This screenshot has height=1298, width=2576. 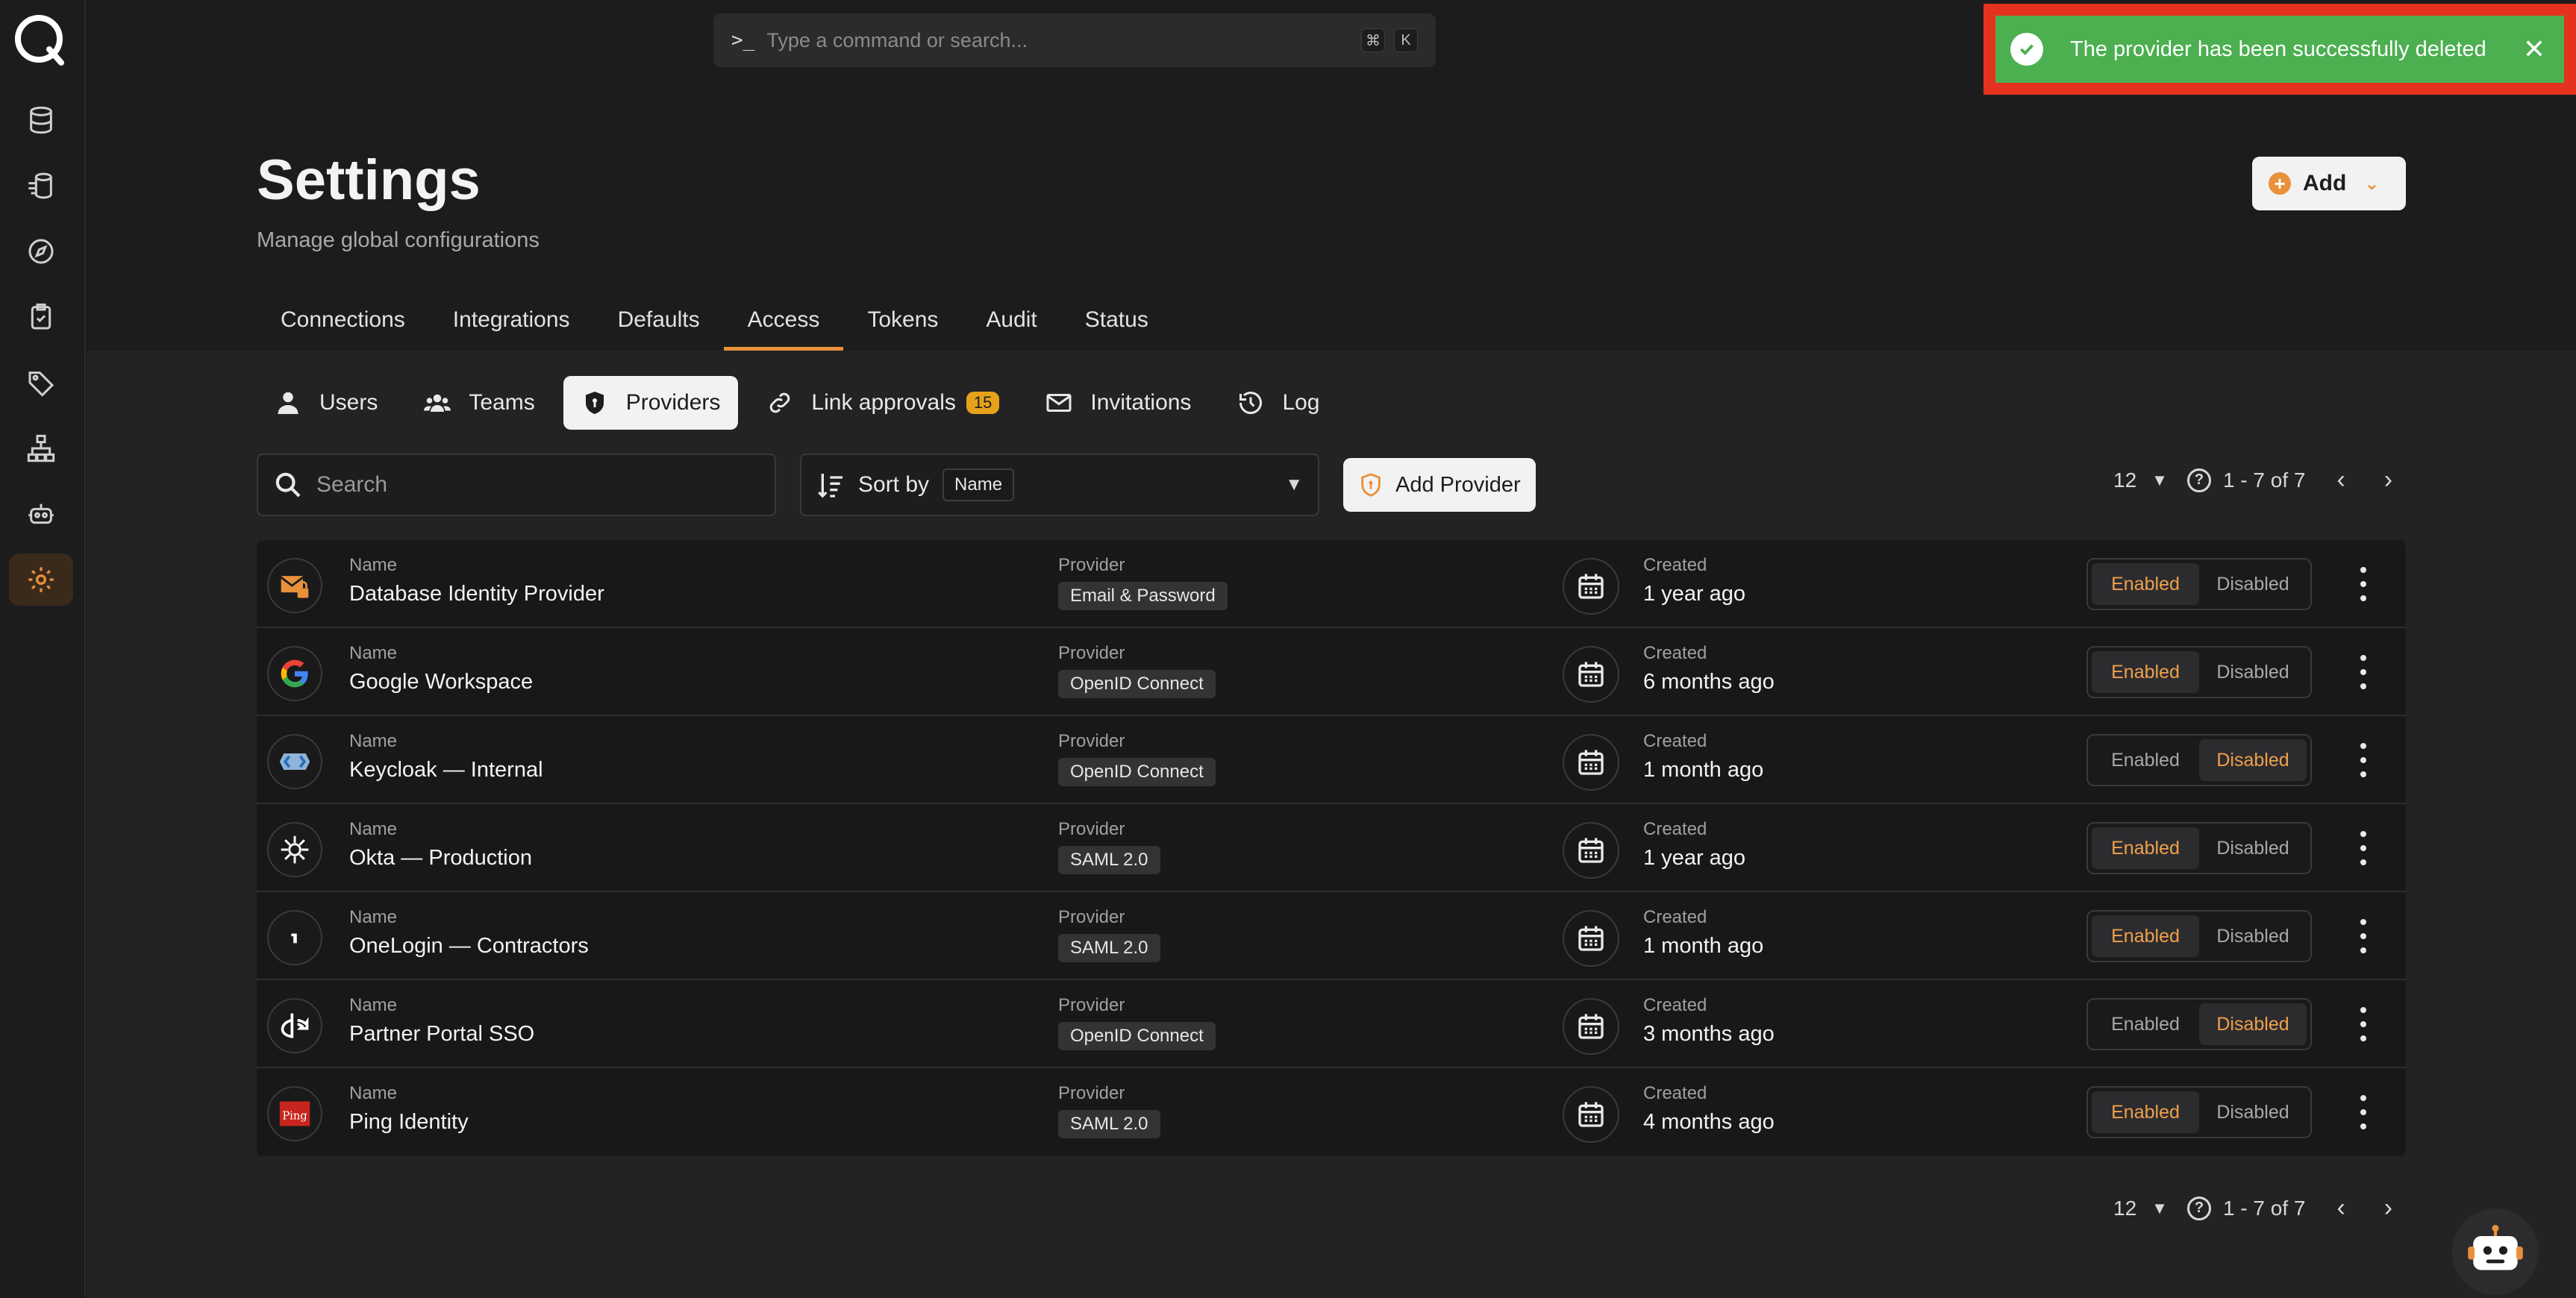 I want to click on provider-type-badge: OpenID Connect, so click(x=1137, y=772).